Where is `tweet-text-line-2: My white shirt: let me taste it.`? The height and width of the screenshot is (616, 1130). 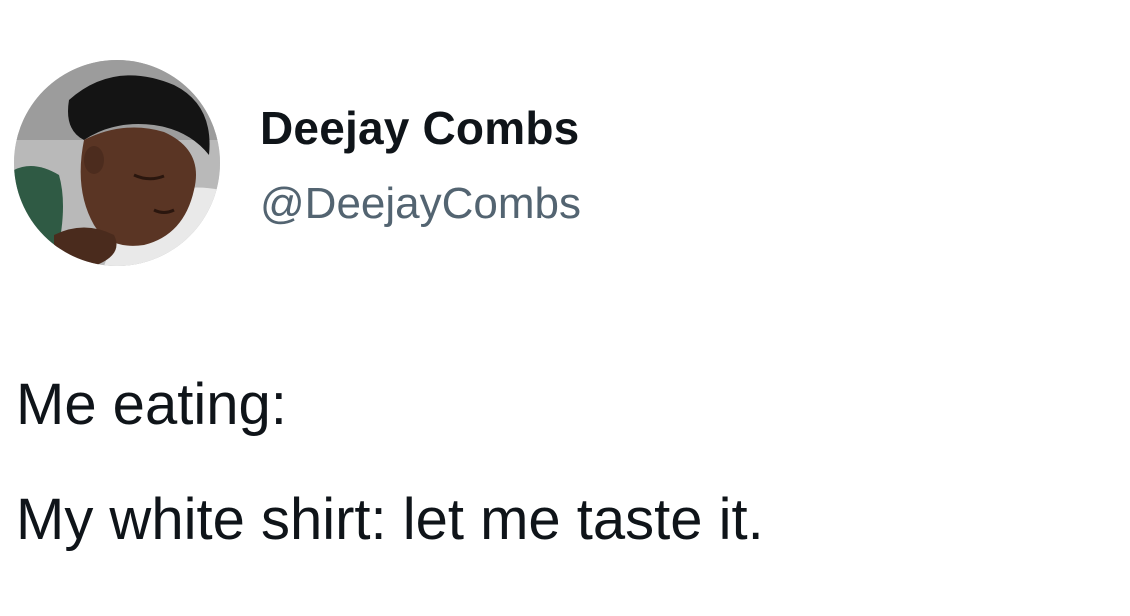 tweet-text-line-2: My white shirt: let me taste it. is located at coordinates (390, 519).